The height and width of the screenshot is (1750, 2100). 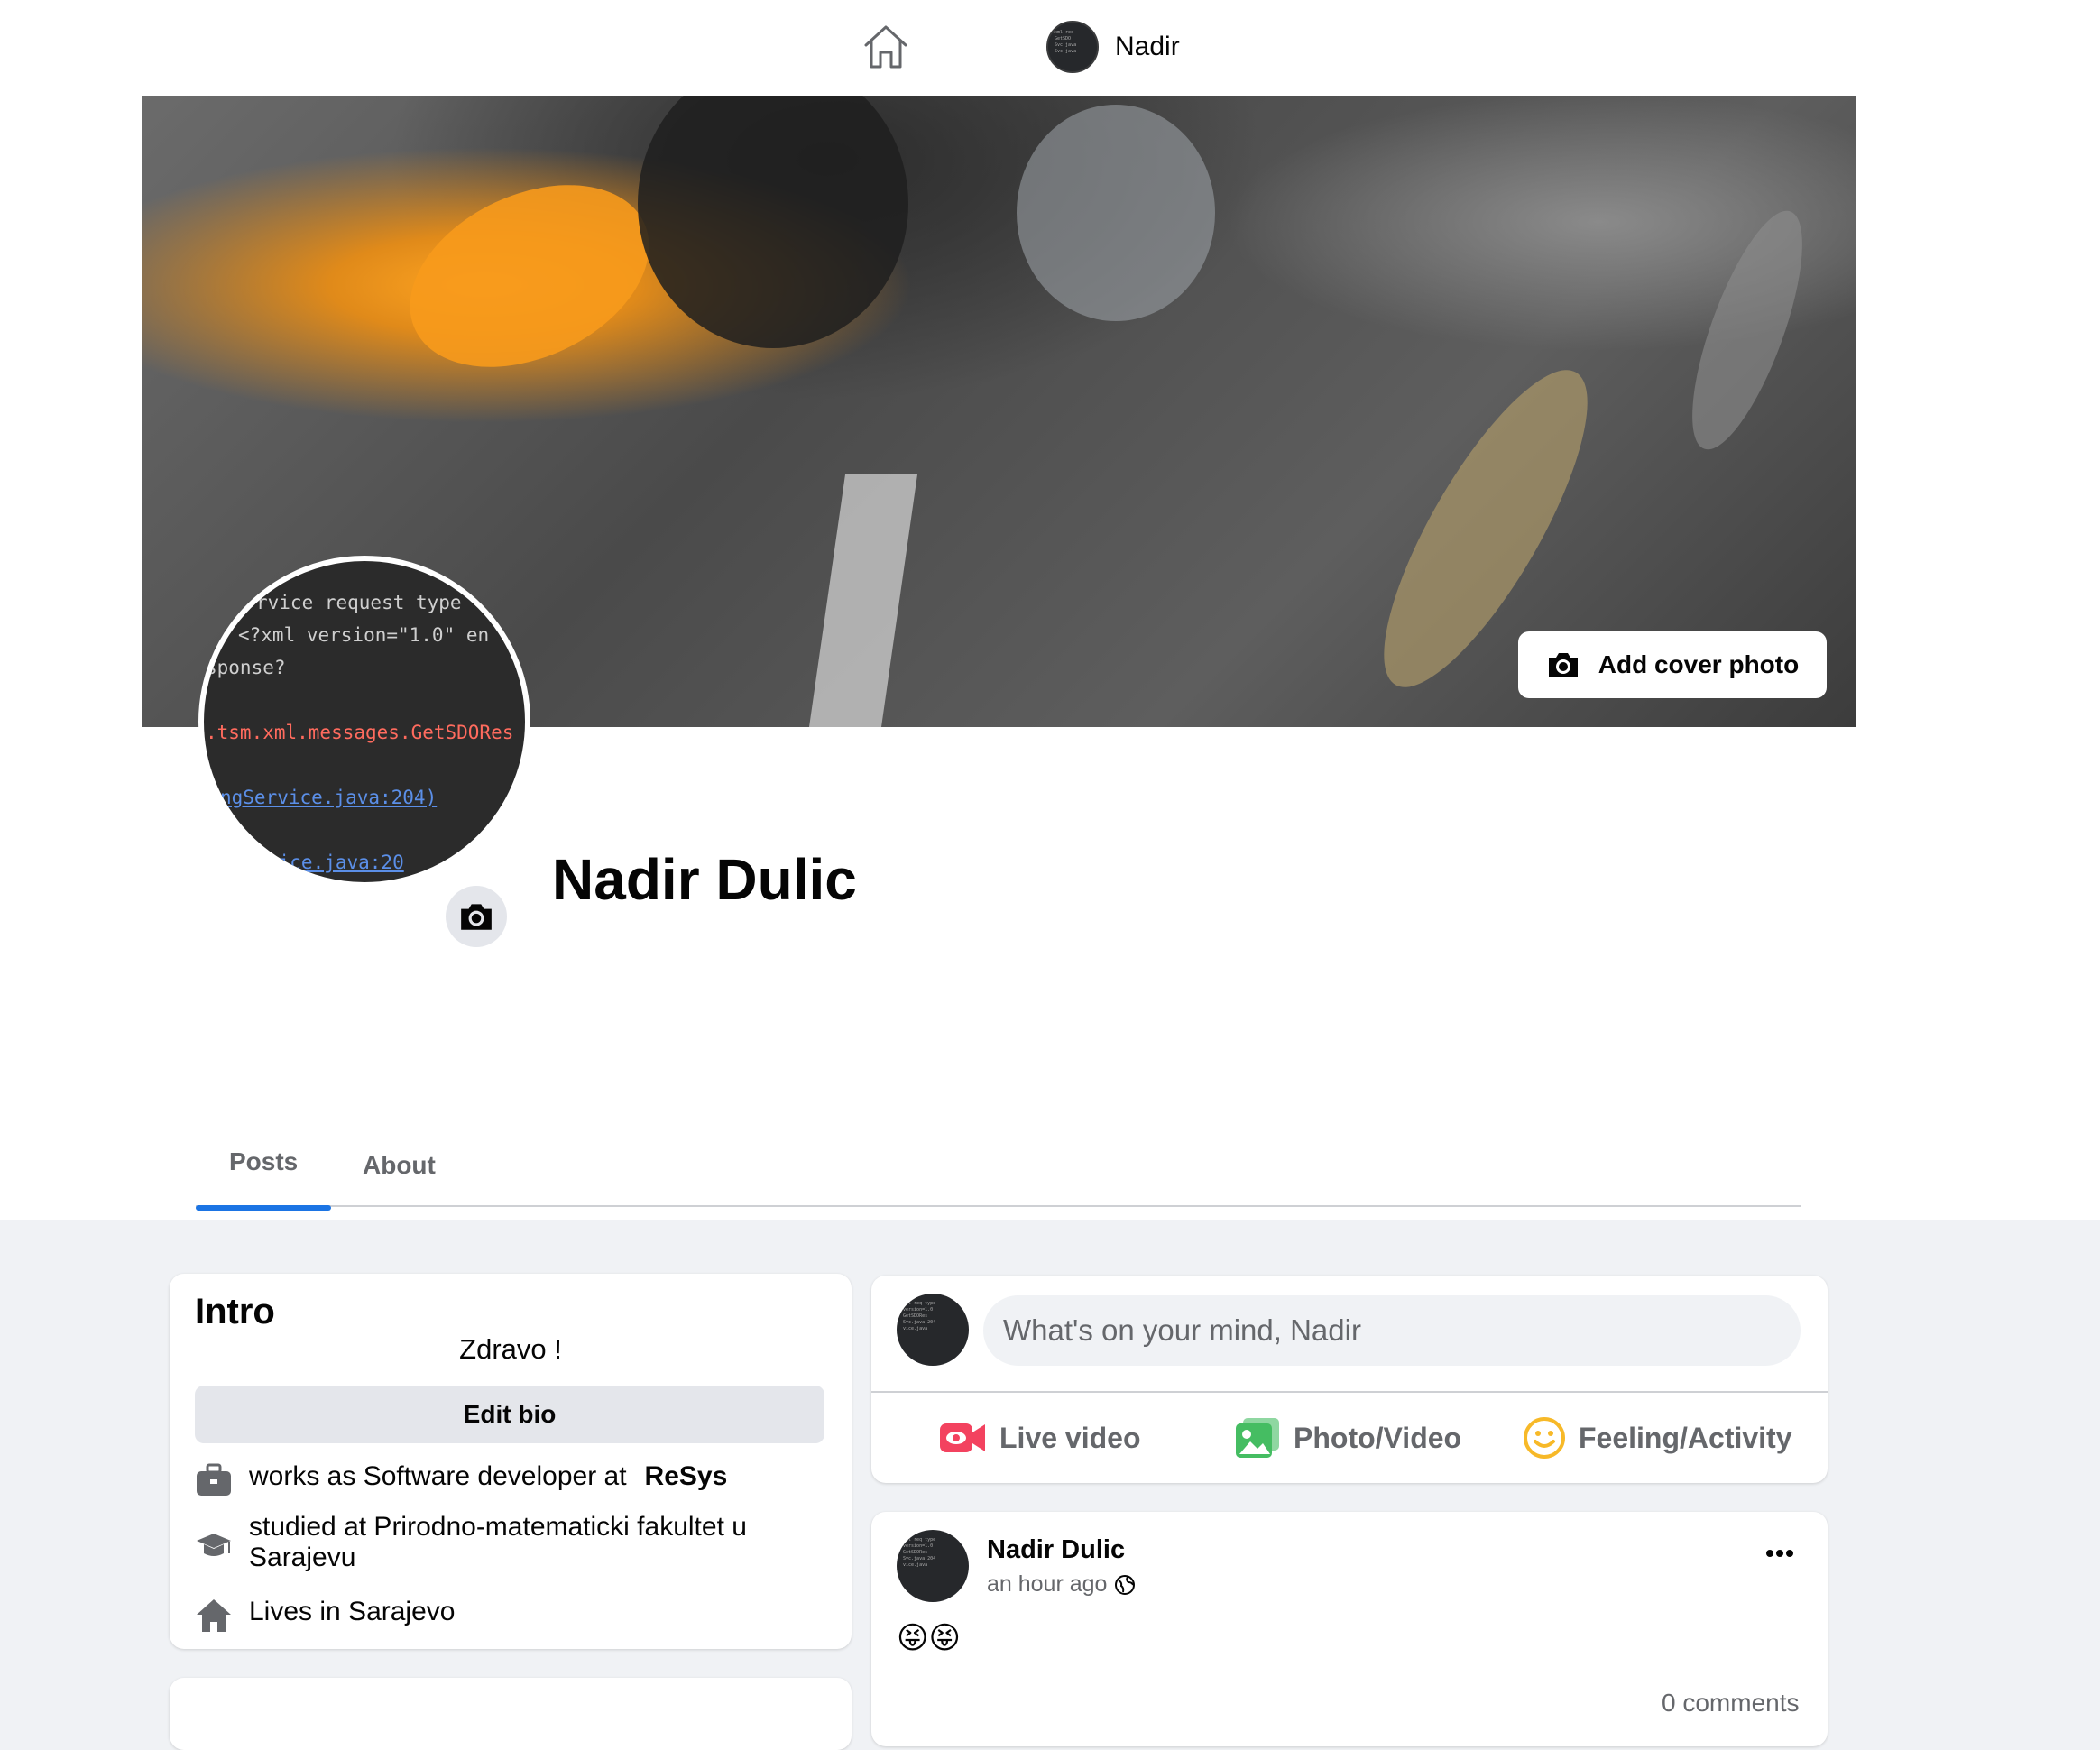 What do you see at coordinates (214, 1479) in the screenshot?
I see `briefcase-icon` at bounding box center [214, 1479].